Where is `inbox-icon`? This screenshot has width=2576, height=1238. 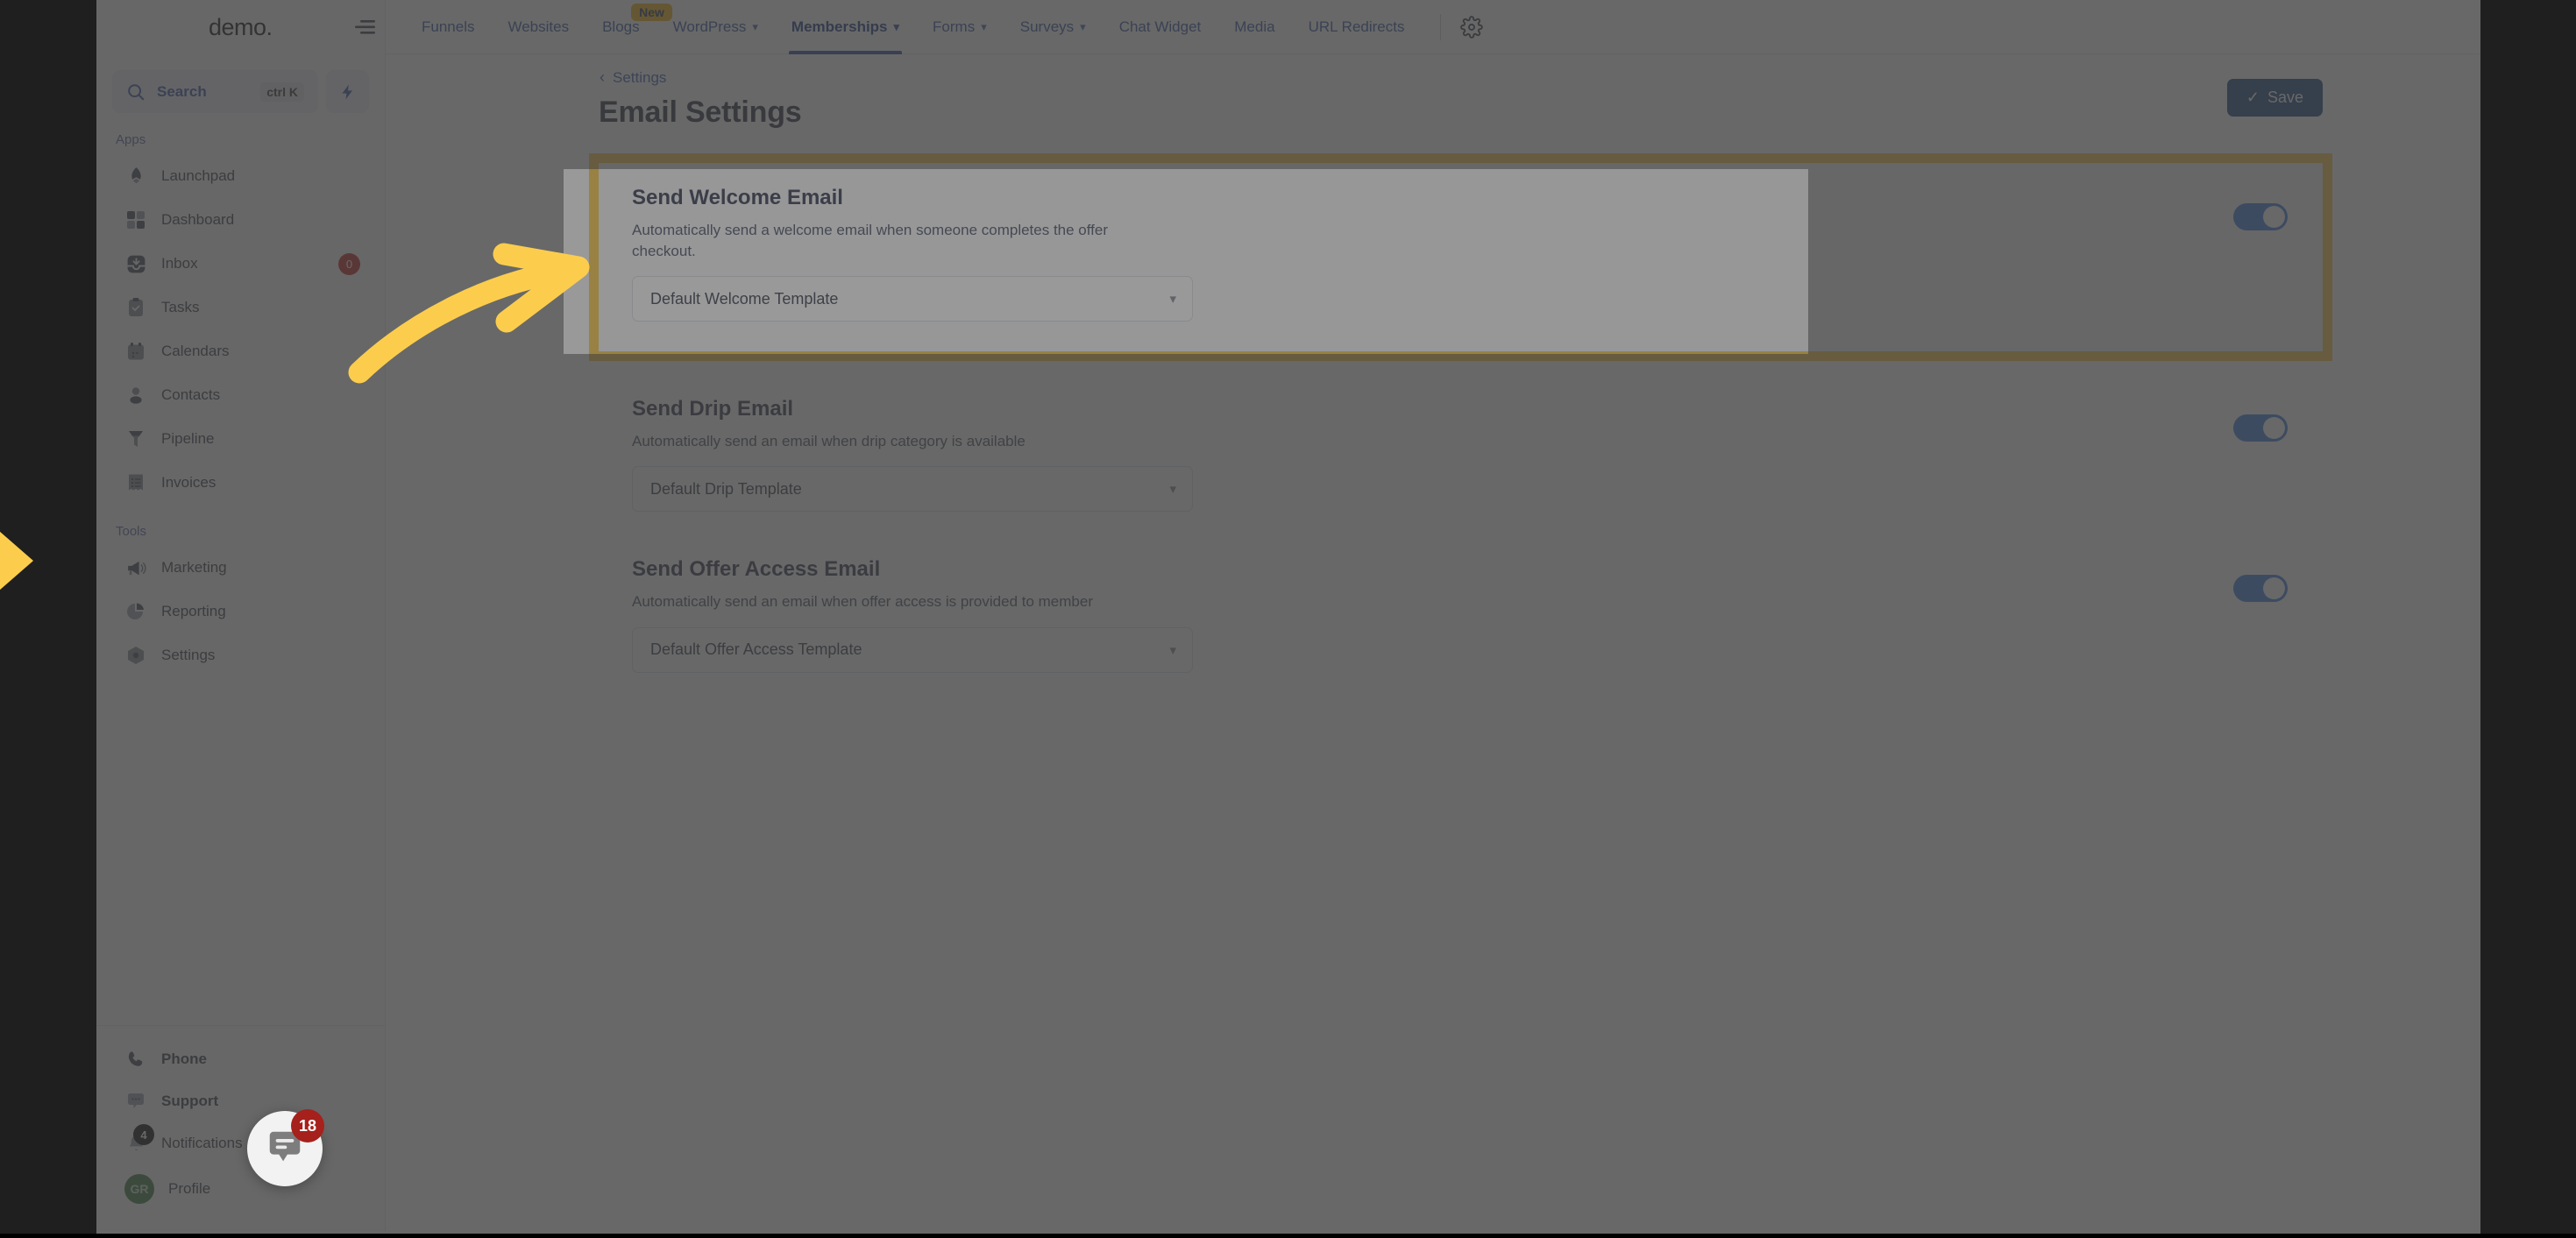
inbox-icon is located at coordinates (135, 263).